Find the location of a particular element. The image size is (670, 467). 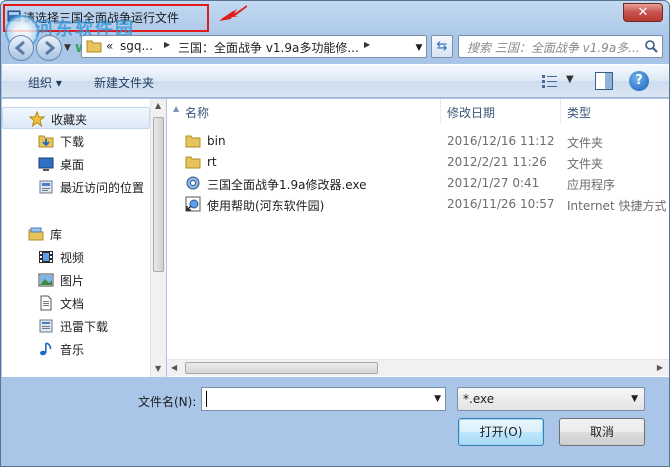

file-name: bin is located at coordinates (216, 141).